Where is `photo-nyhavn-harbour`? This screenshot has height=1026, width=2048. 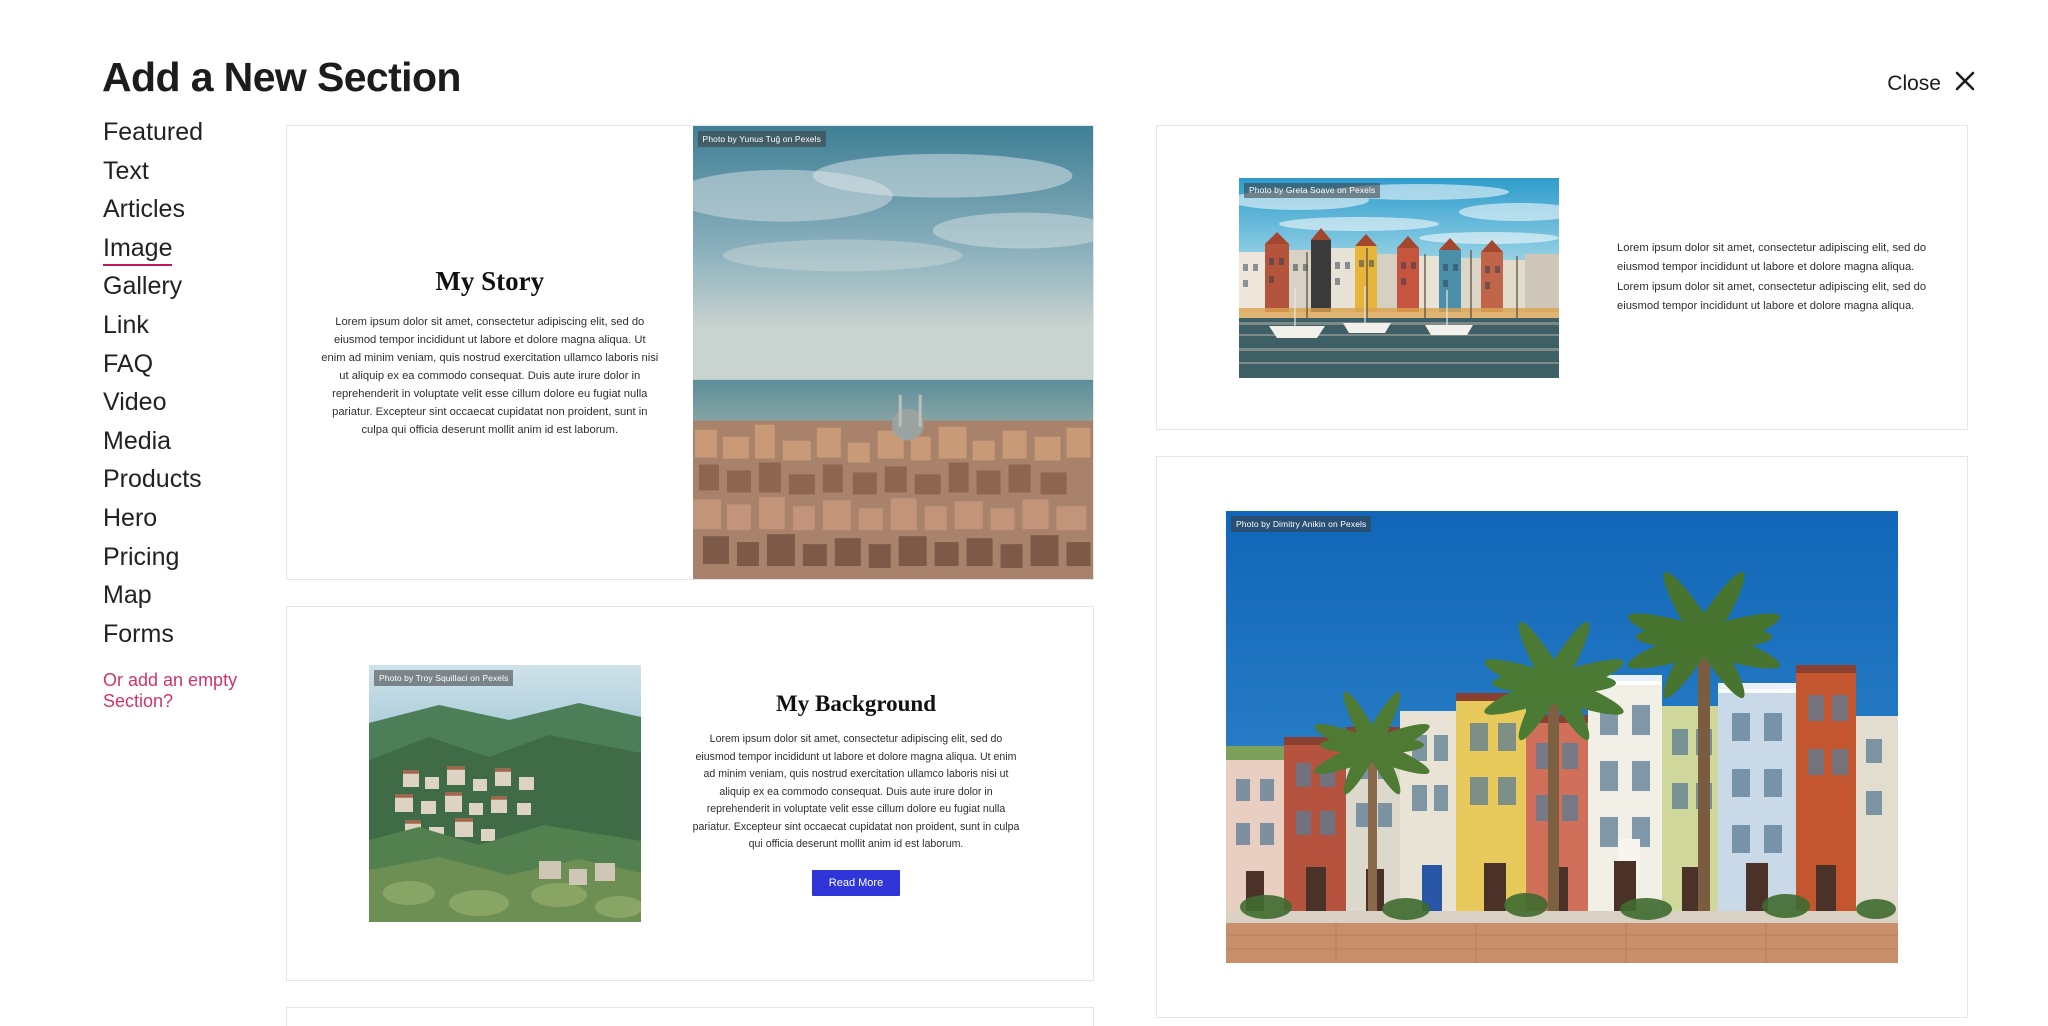 photo-nyhavn-harbour is located at coordinates (1399, 277).